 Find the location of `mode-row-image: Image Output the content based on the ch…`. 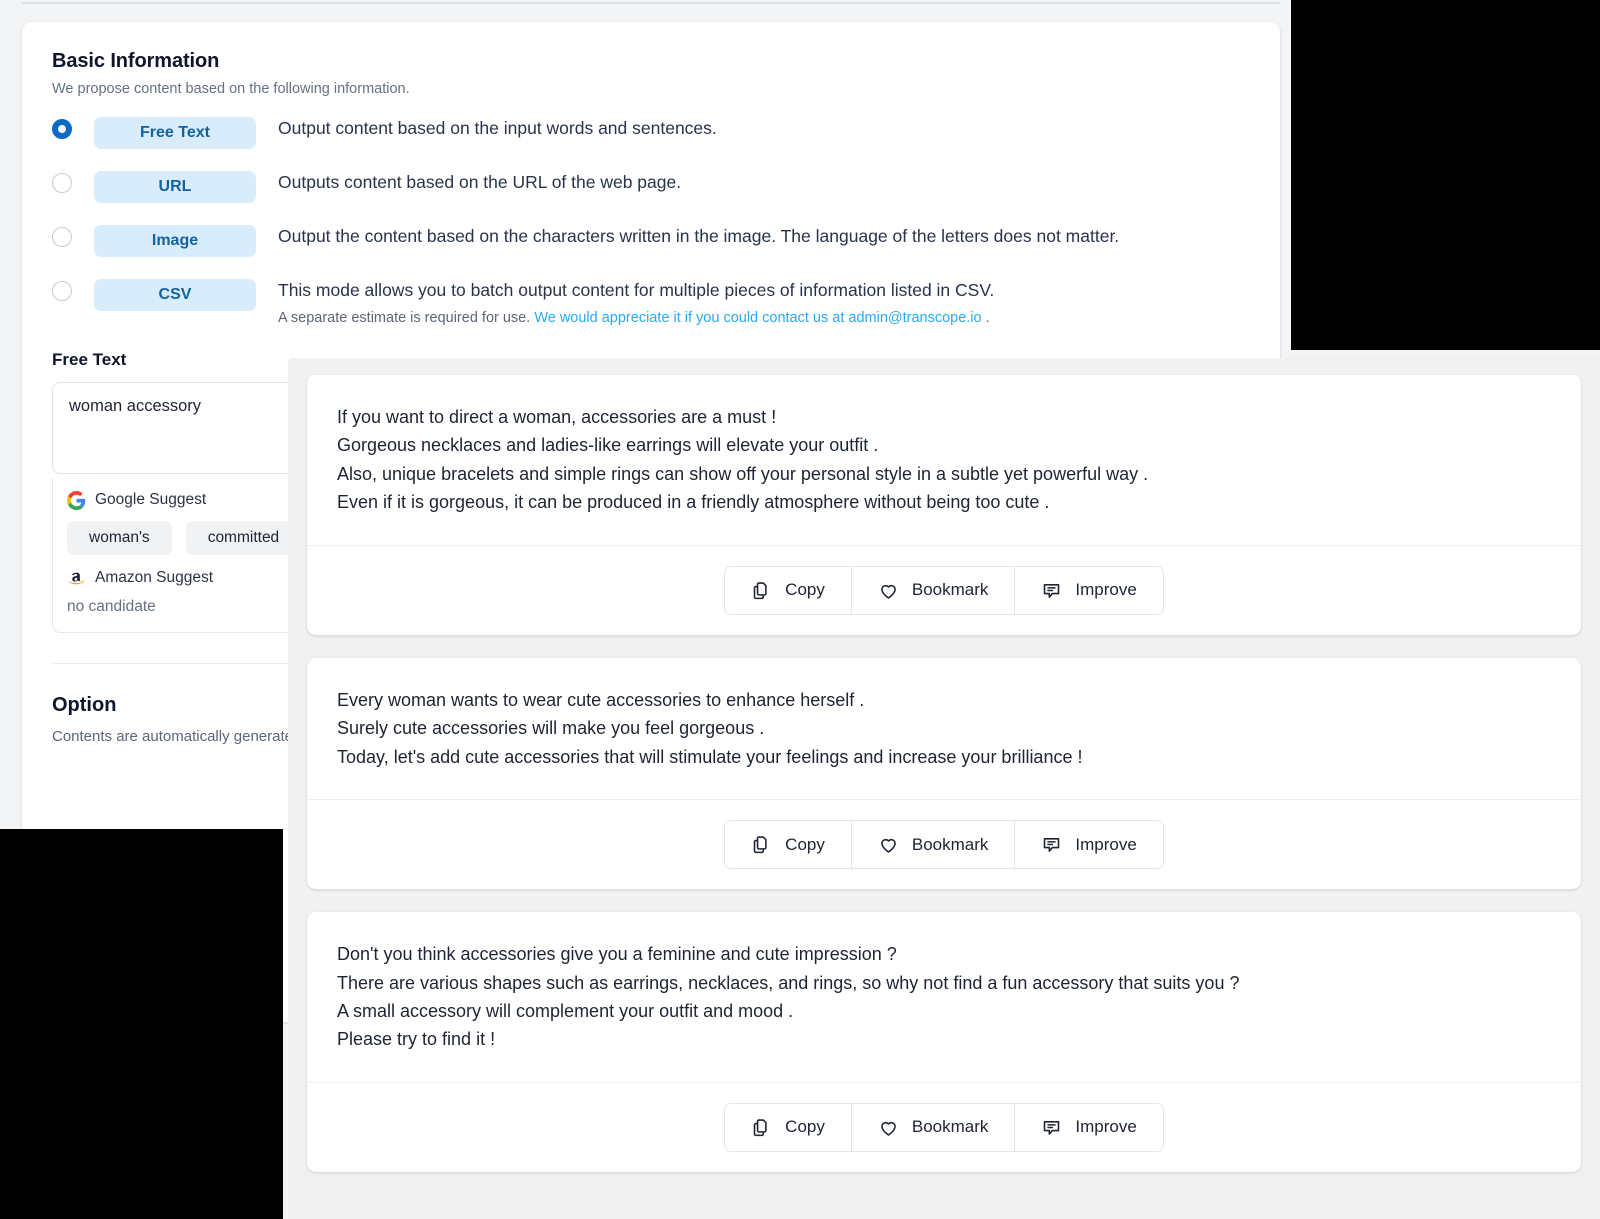

mode-row-image: Image Output the content based on the ch… is located at coordinates (651, 241).